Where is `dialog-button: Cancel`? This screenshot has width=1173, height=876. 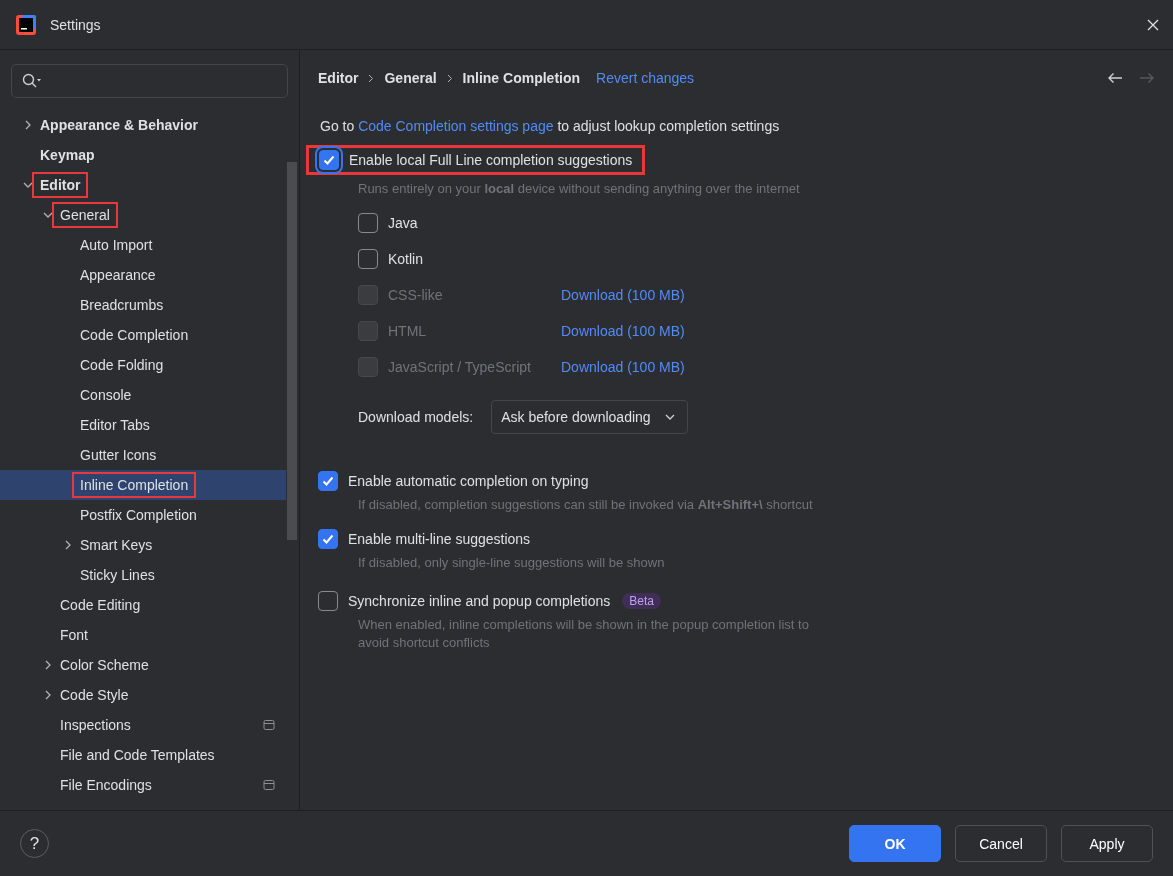 dialog-button: Cancel is located at coordinates (1001, 843).